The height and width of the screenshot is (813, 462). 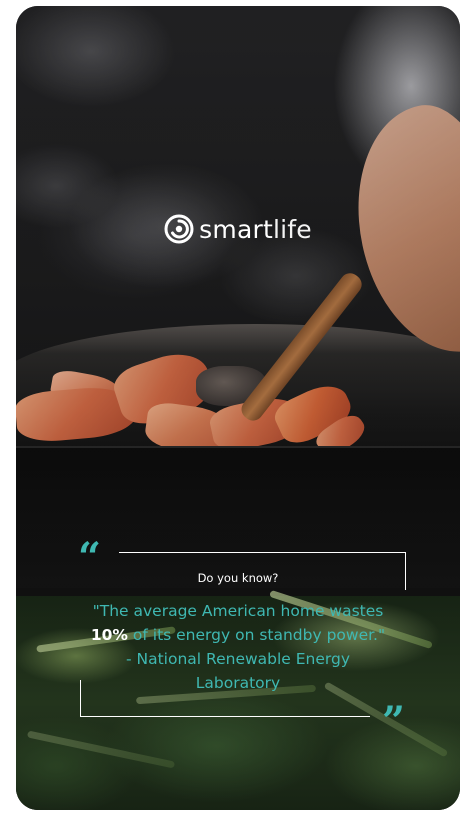 What do you see at coordinates (394, 721) in the screenshot?
I see `close-quote-icon: ”` at bounding box center [394, 721].